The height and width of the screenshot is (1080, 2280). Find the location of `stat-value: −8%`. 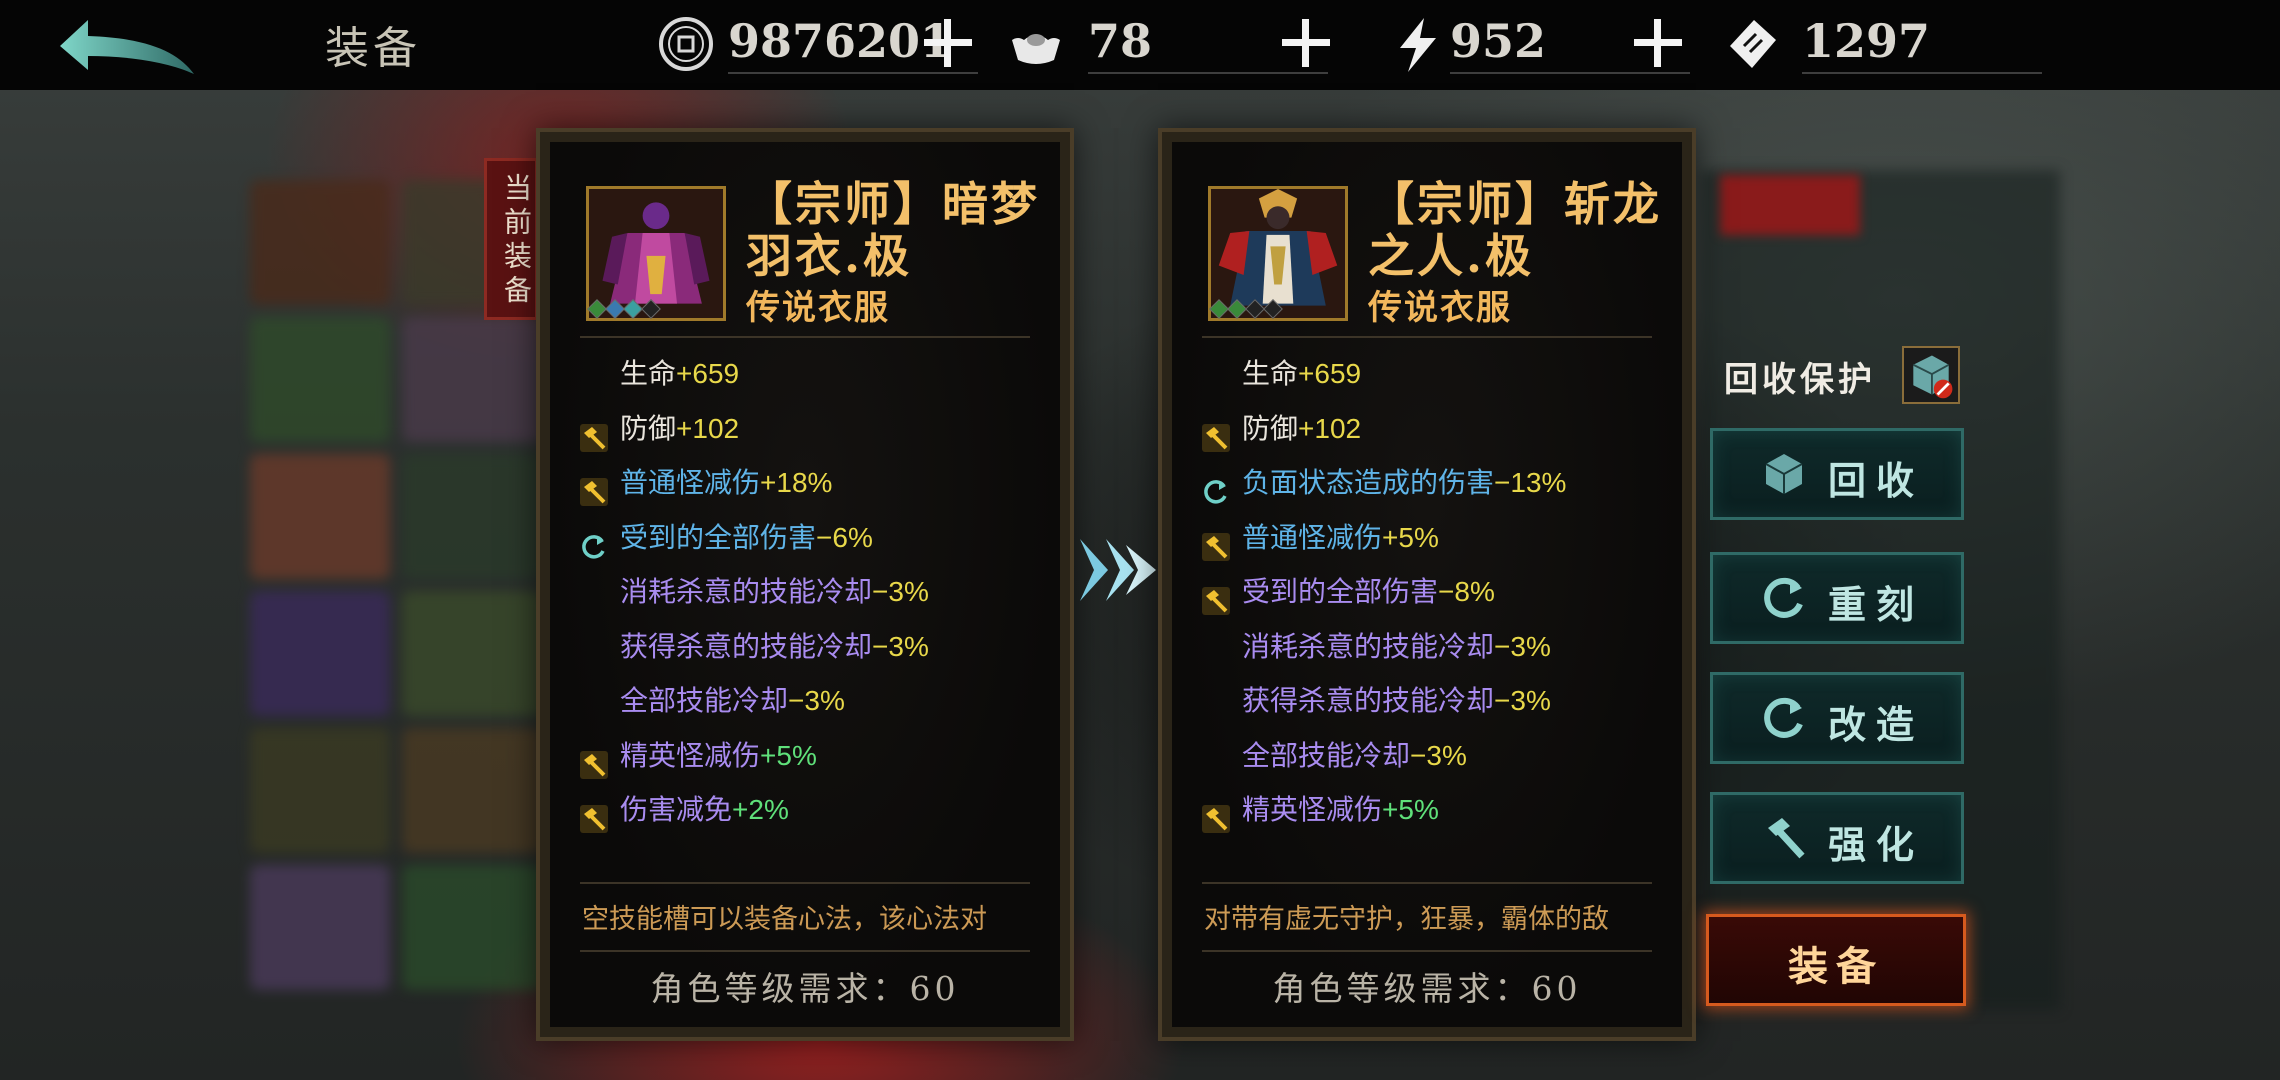

stat-value: −8% is located at coordinates (1466, 591).